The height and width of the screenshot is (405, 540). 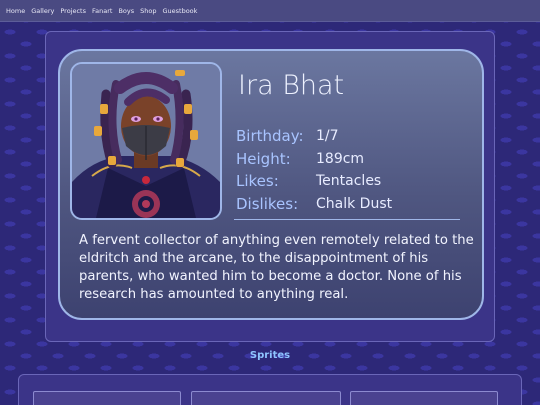 I want to click on nav-projects: Projects, so click(x=73, y=11).